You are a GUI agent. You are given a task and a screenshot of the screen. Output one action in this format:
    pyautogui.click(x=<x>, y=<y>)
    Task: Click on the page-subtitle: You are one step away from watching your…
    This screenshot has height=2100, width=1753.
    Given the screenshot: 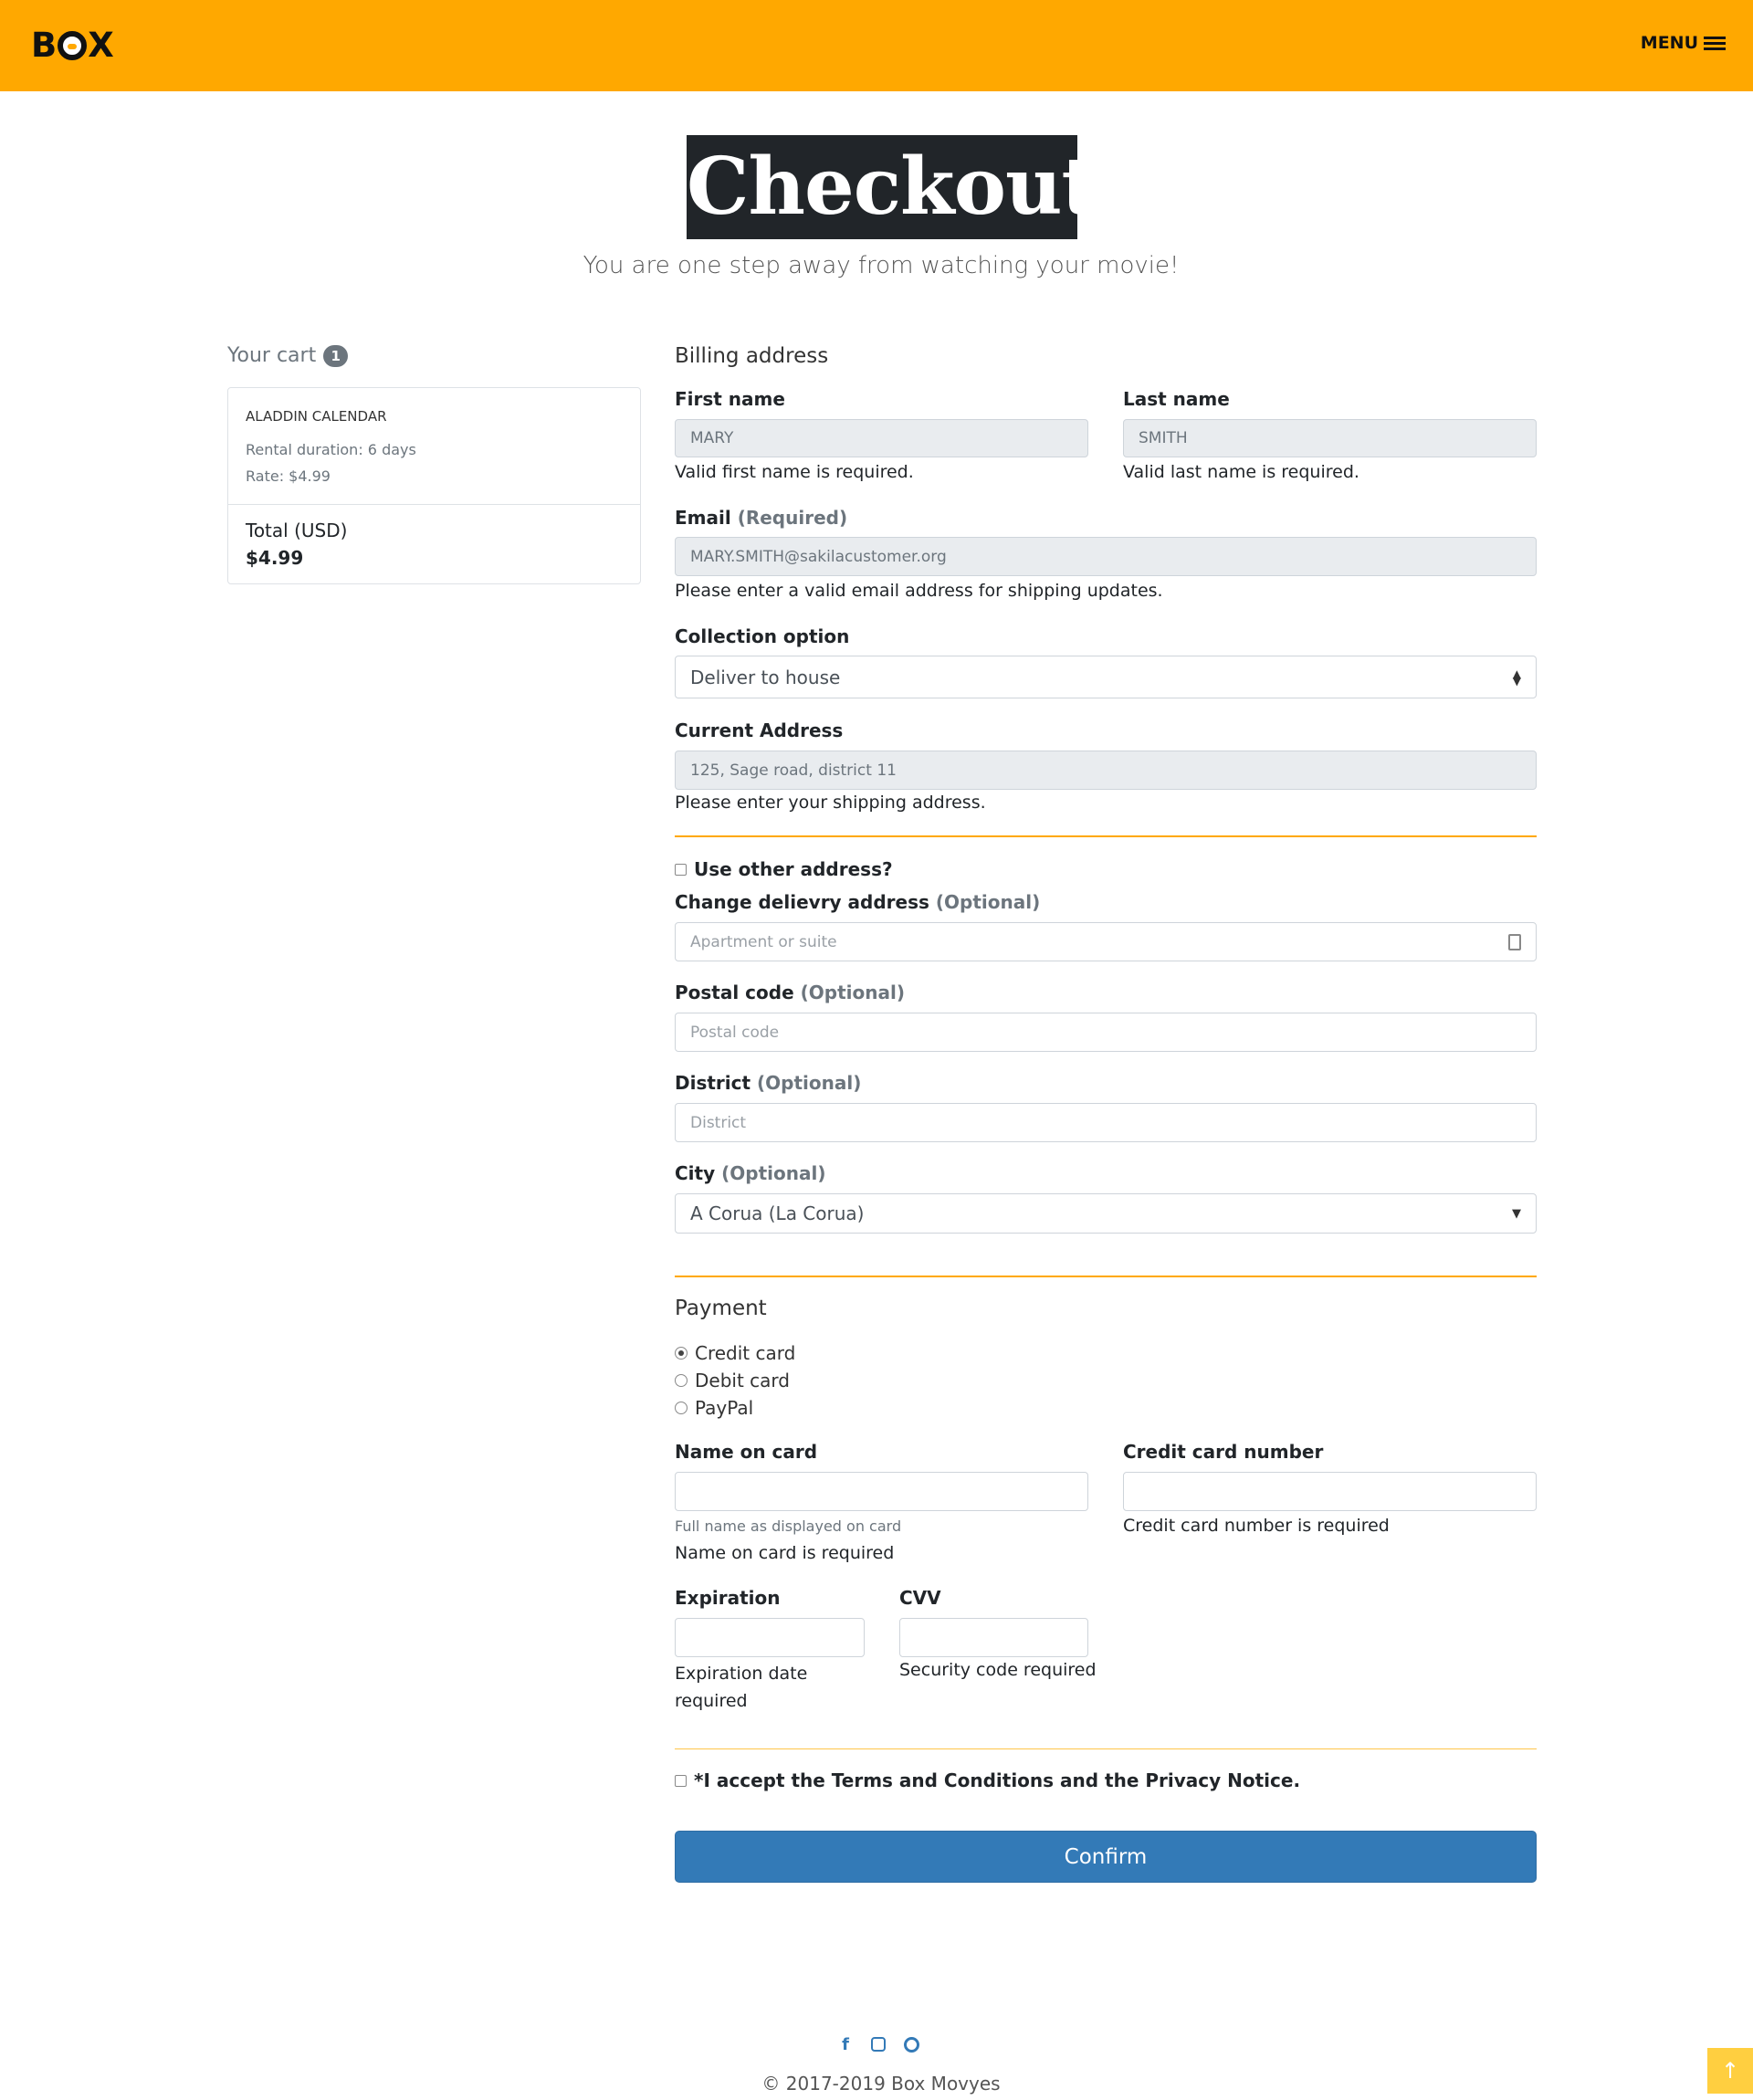 What is the action you would take?
    pyautogui.click(x=881, y=266)
    